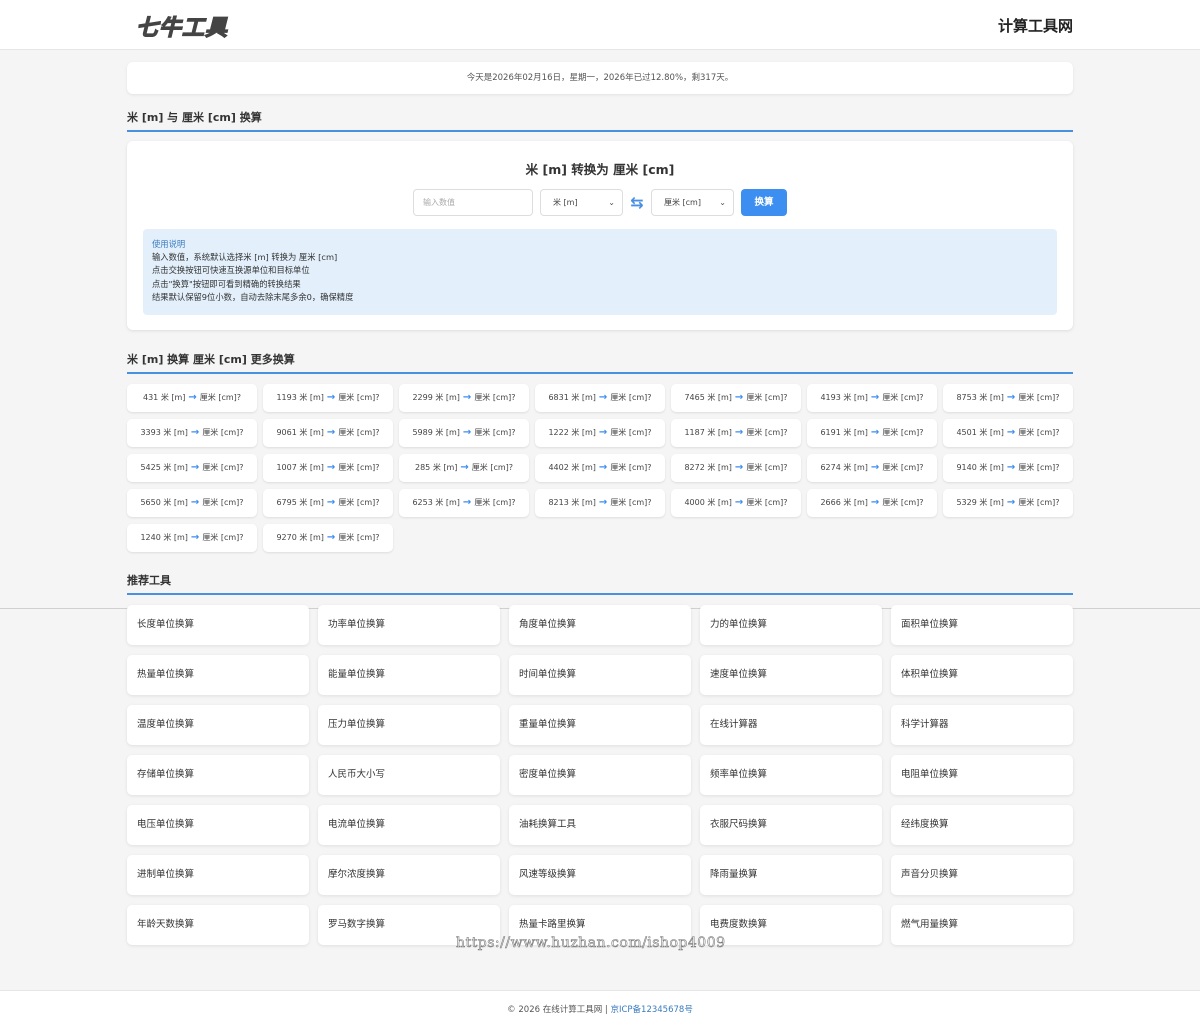 The width and height of the screenshot is (1200, 1028). I want to click on conversion-link: 1193 米 [m] → 厘米 [cm]?, so click(328, 398).